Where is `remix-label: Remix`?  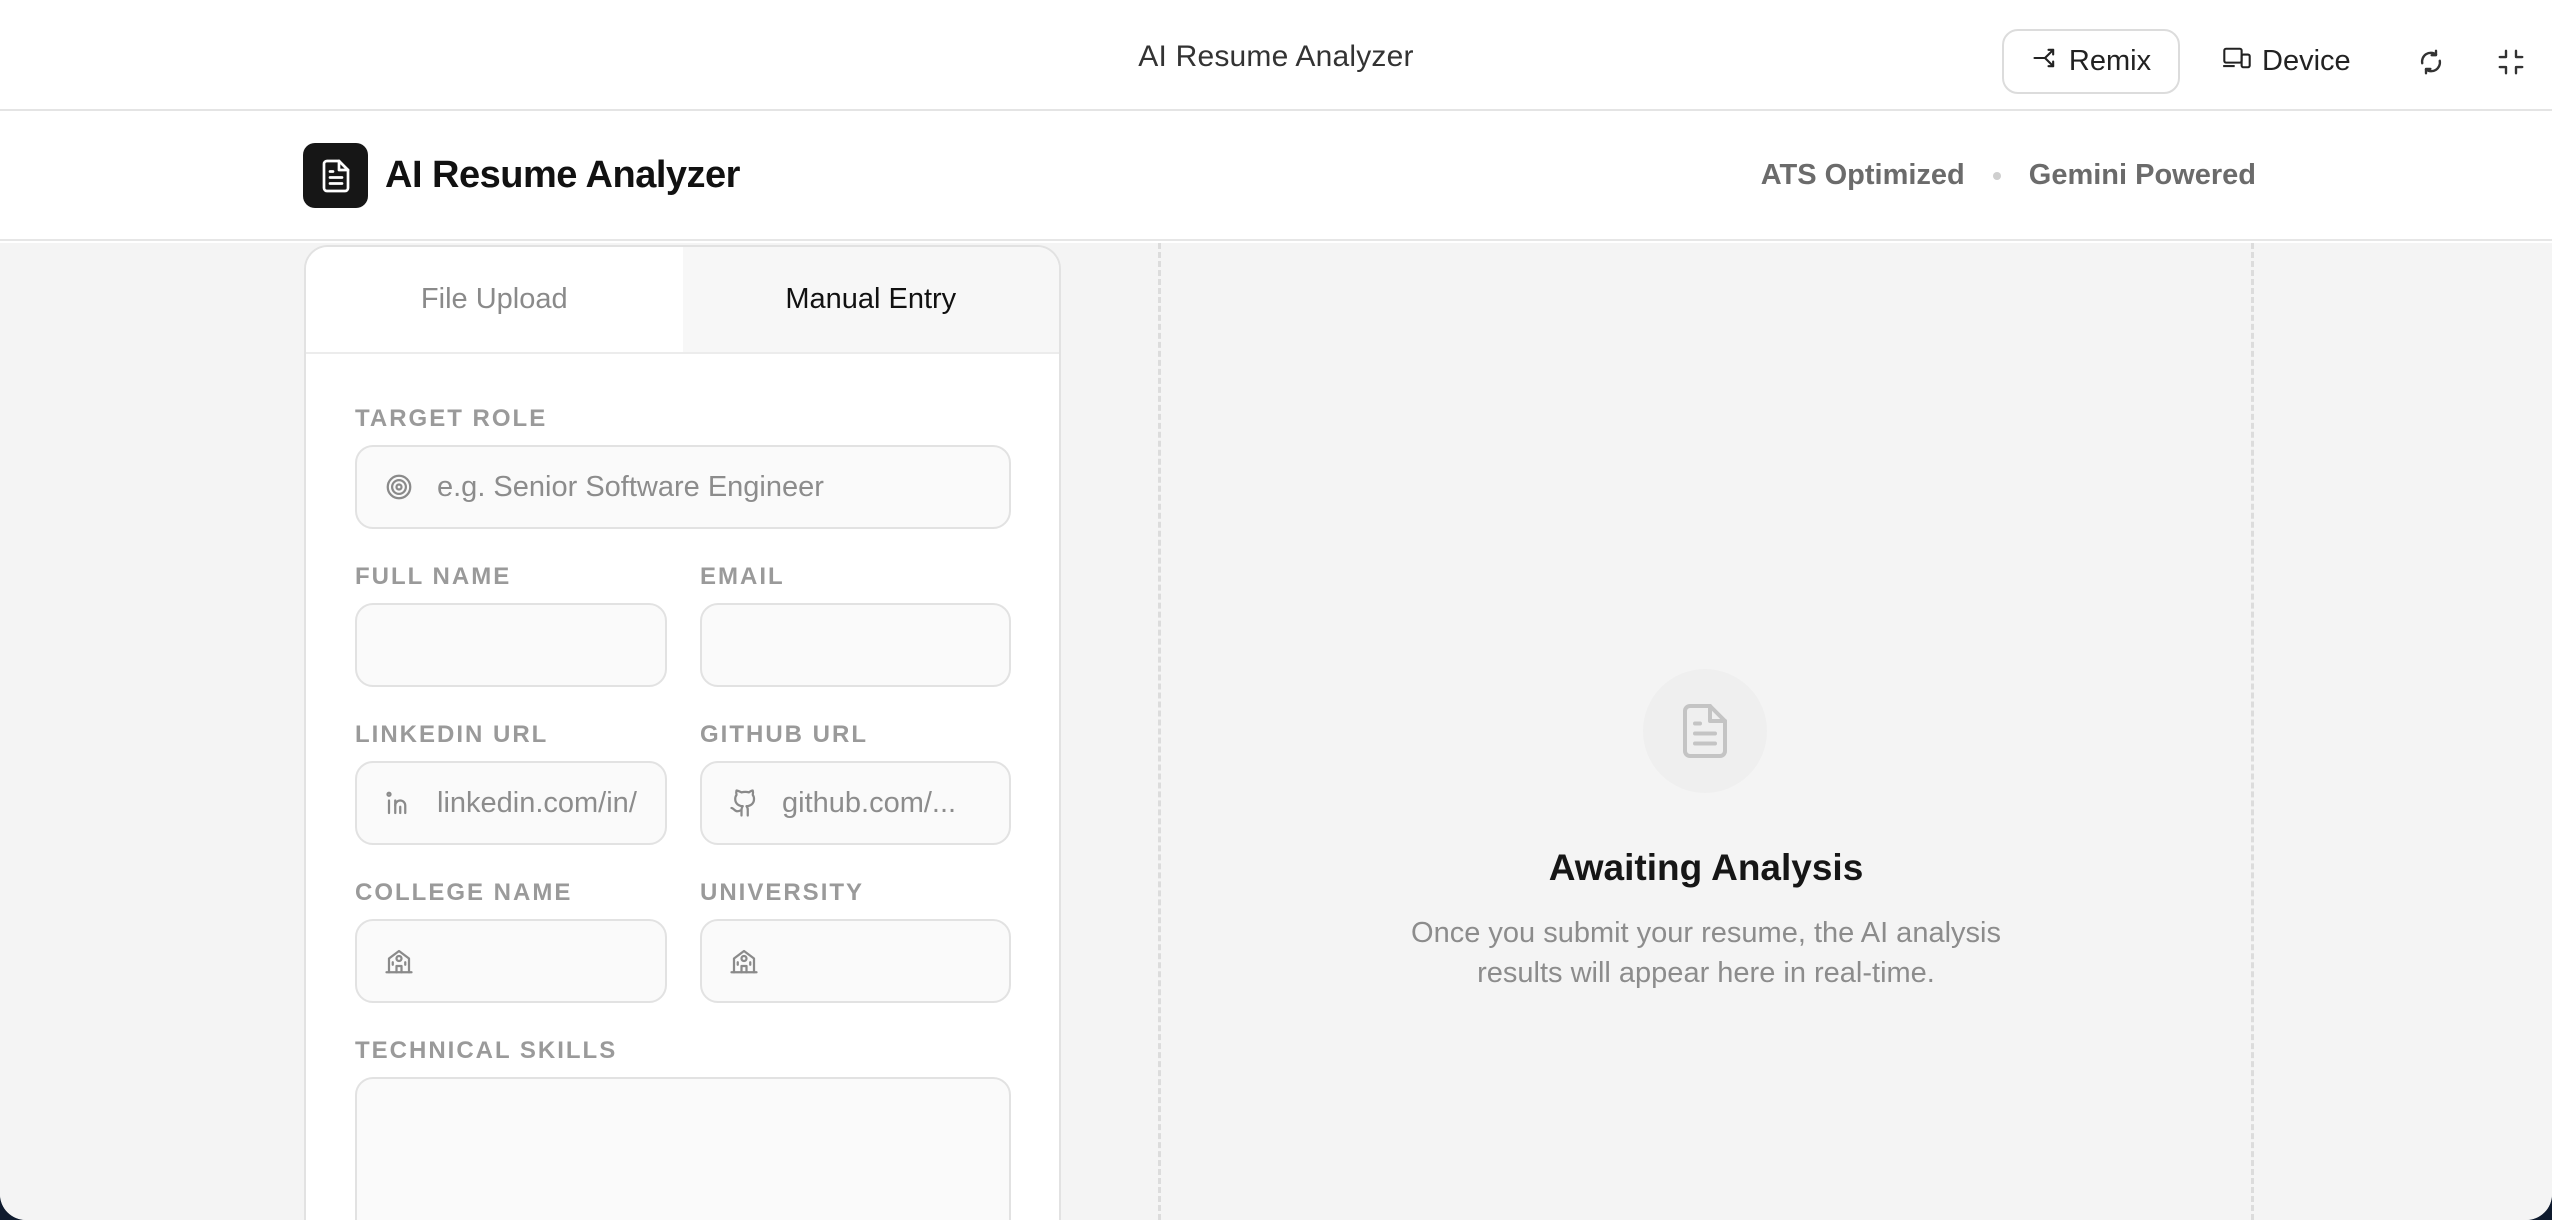
remix-label: Remix is located at coordinates (2110, 61).